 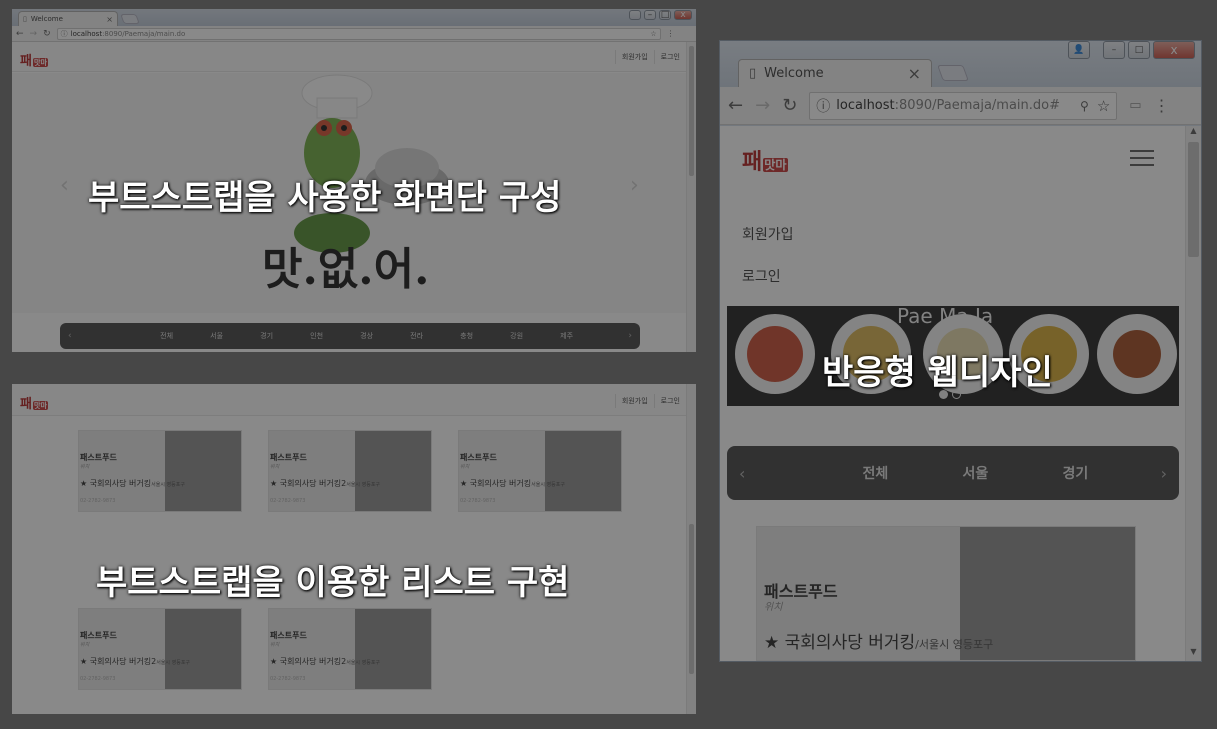 What do you see at coordinates (946, 593) in the screenshot?
I see `restaurant-card: 패스트푸드 위치 ★ 국회의사당 버거킹/서울시 영등포구` at bounding box center [946, 593].